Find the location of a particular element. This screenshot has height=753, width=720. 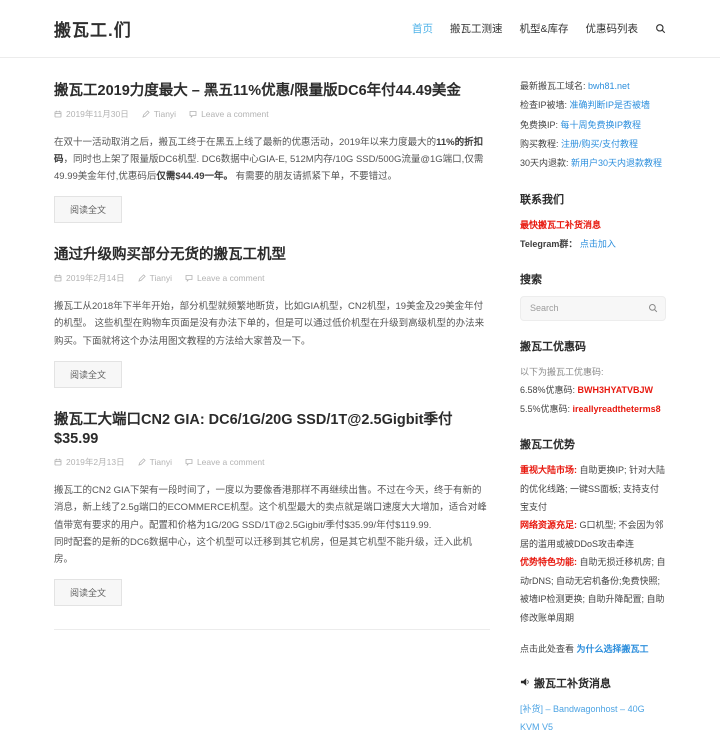

why-choose-row: 点击此处查看 为什么选择搬瓦工 is located at coordinates (584, 649).